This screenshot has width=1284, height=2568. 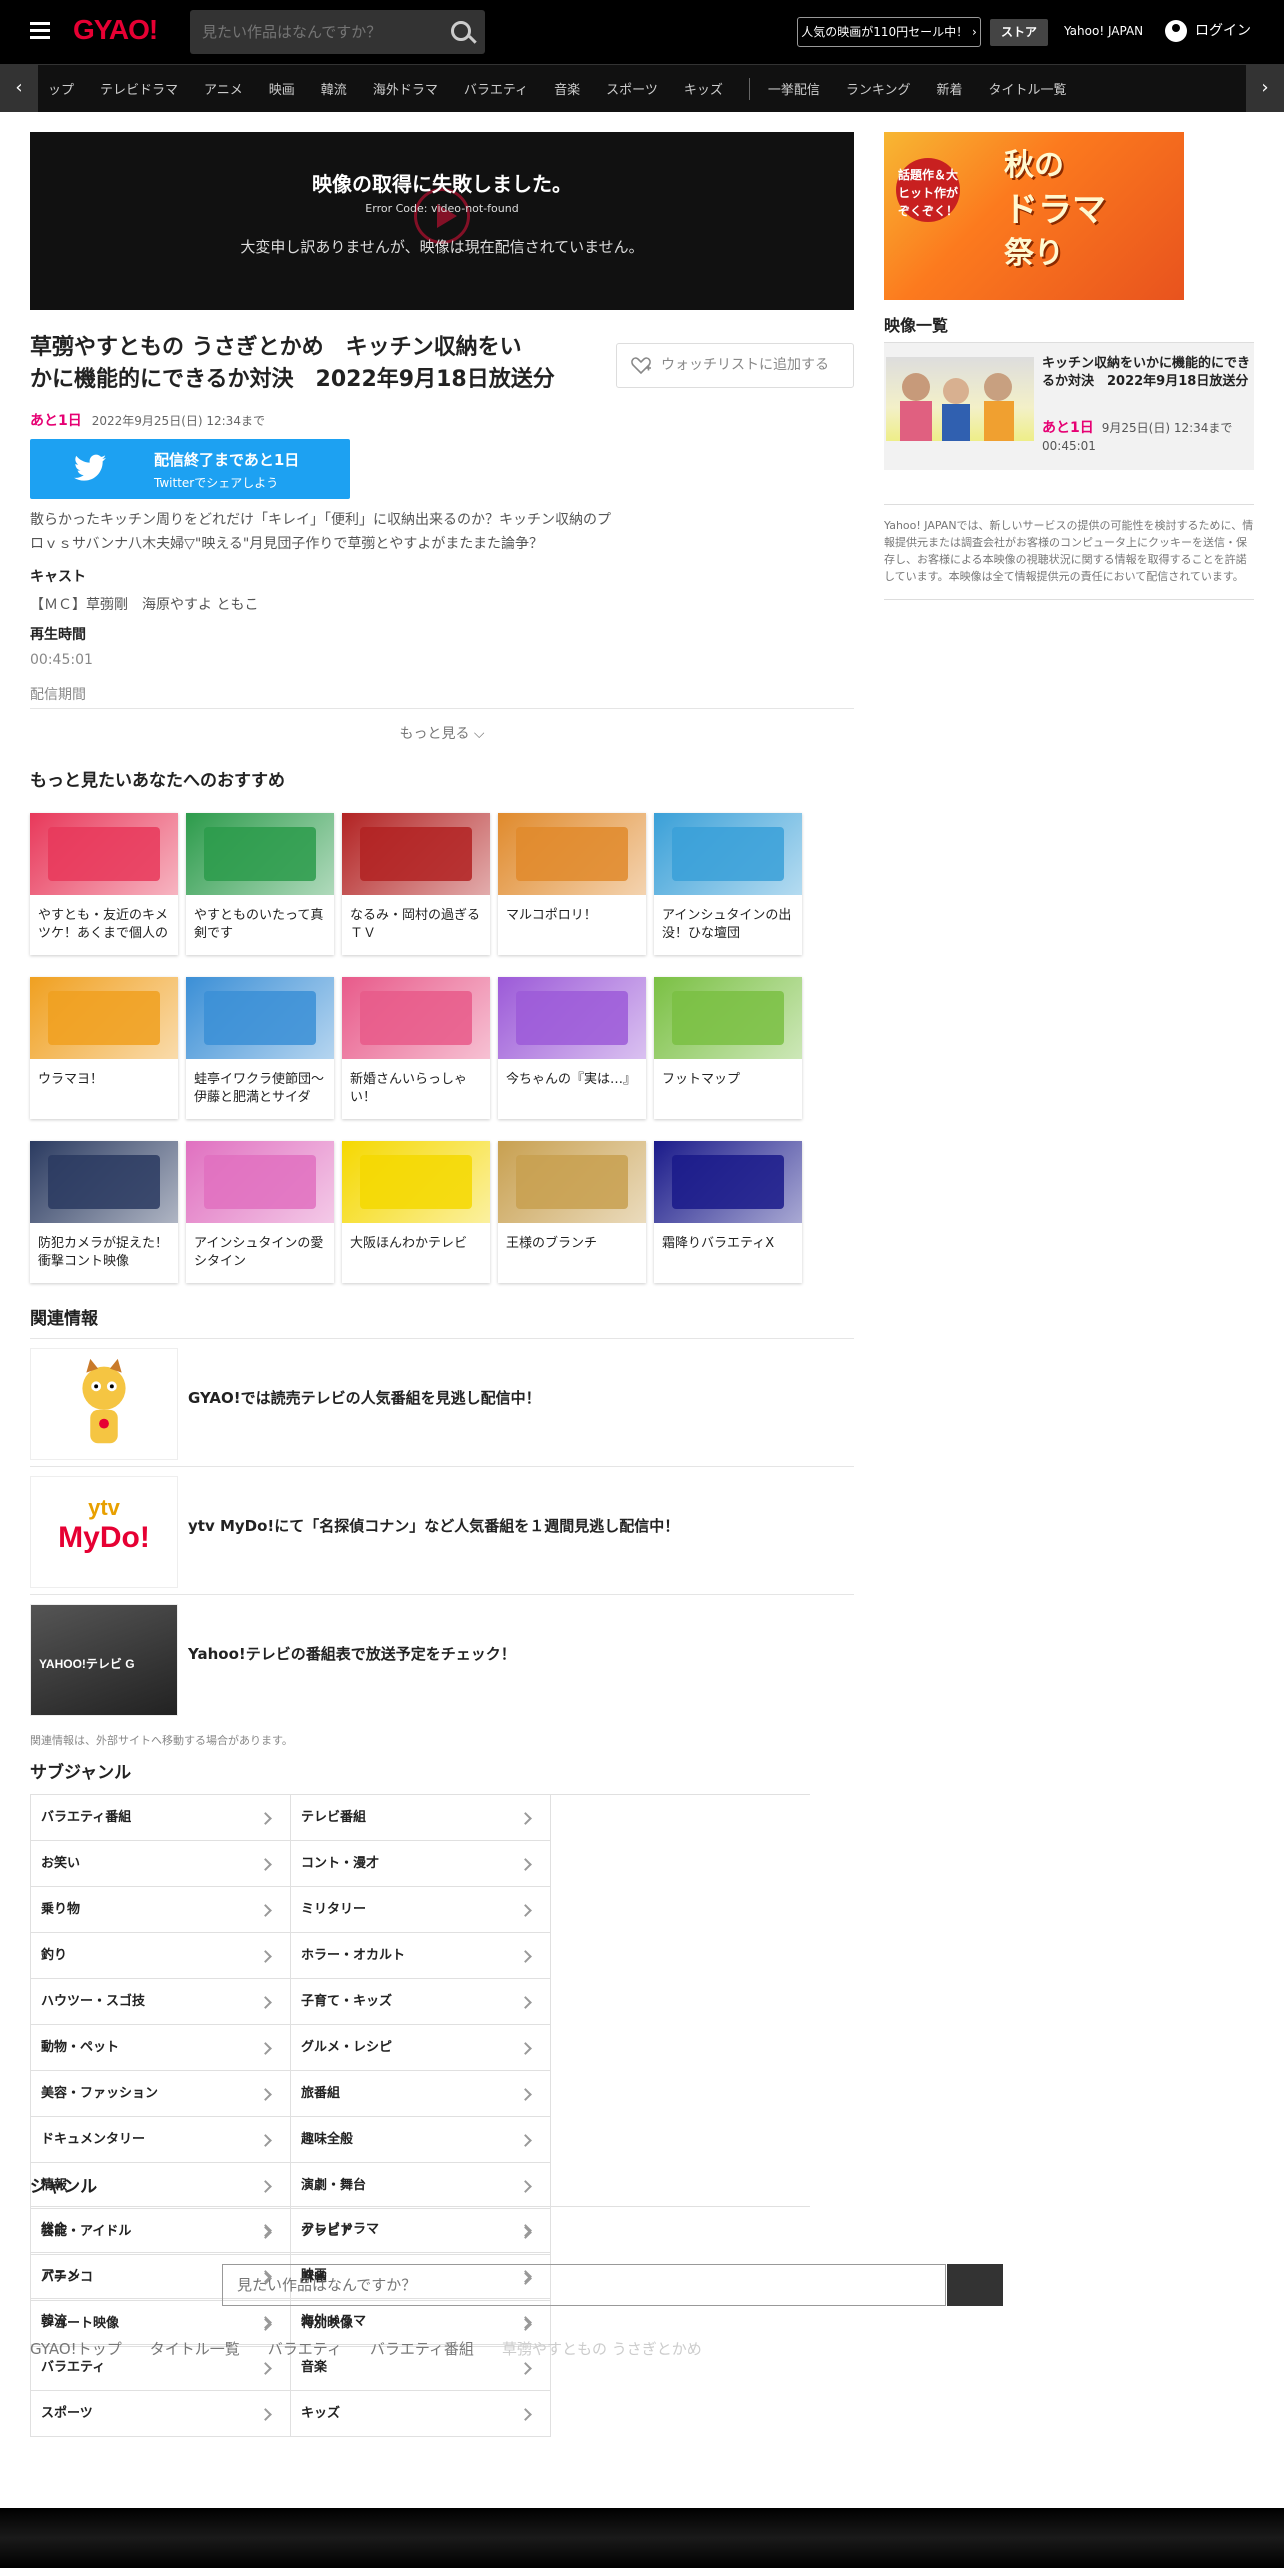 What do you see at coordinates (496, 88) in the screenshot?
I see `nav-item: バラエティ` at bounding box center [496, 88].